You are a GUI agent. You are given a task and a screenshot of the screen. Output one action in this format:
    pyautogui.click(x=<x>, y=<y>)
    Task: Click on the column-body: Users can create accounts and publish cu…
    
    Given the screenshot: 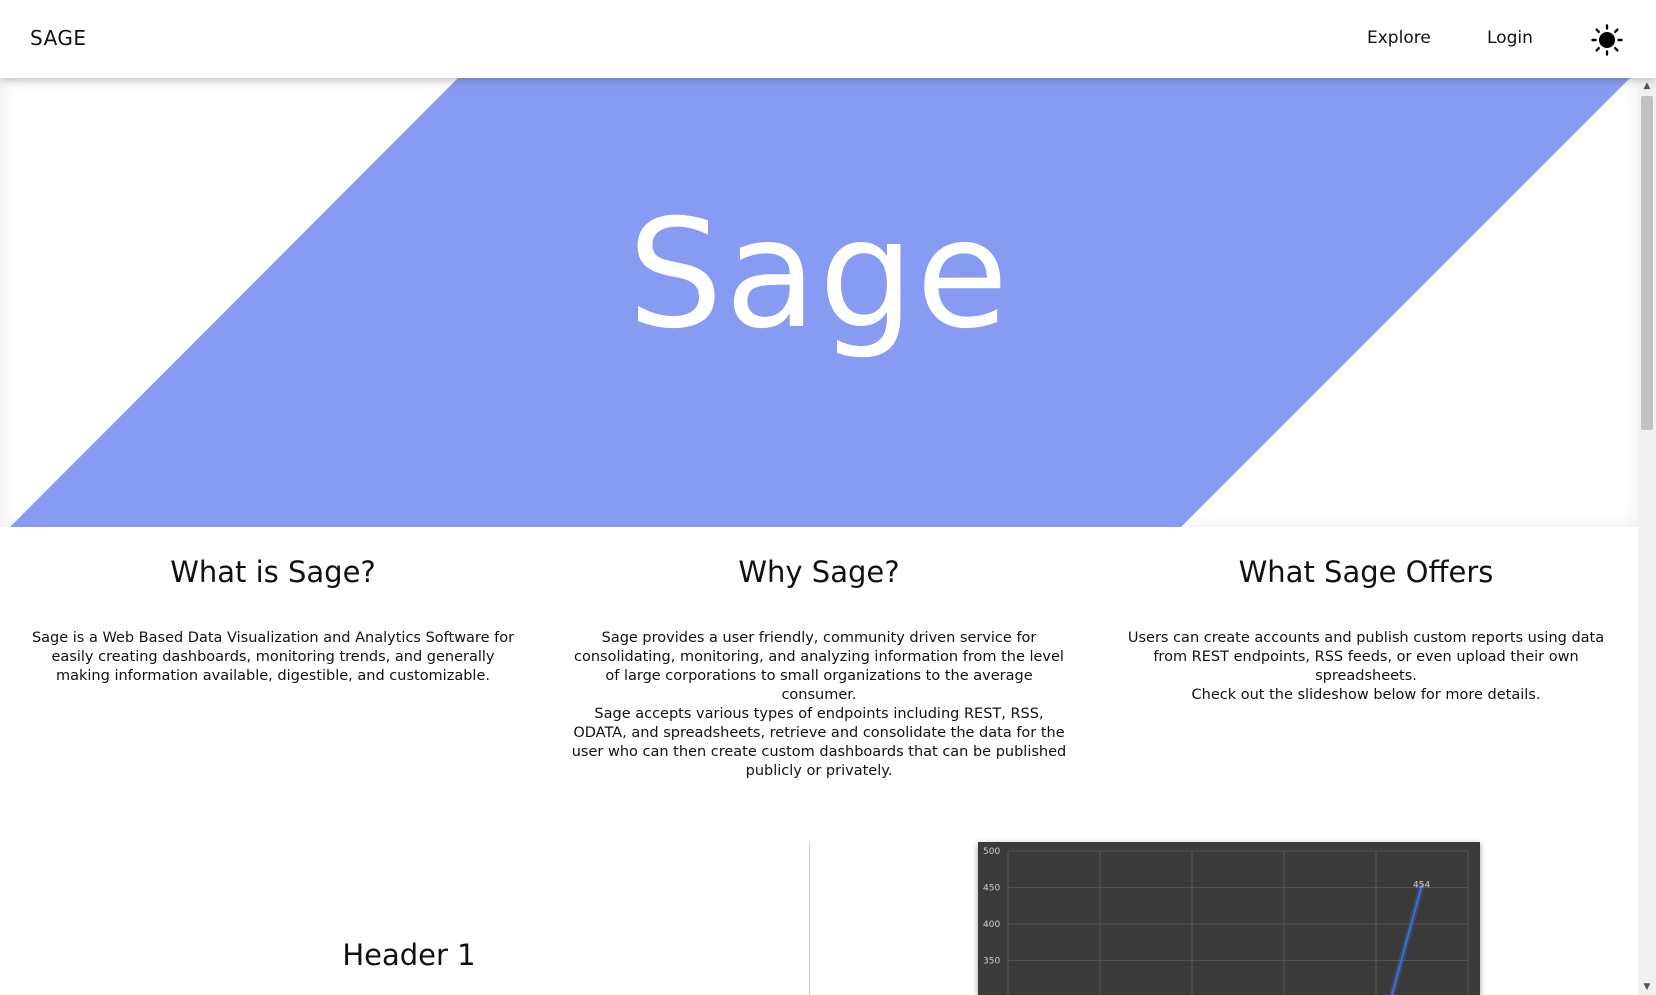 What is the action you would take?
    pyautogui.click(x=1366, y=666)
    